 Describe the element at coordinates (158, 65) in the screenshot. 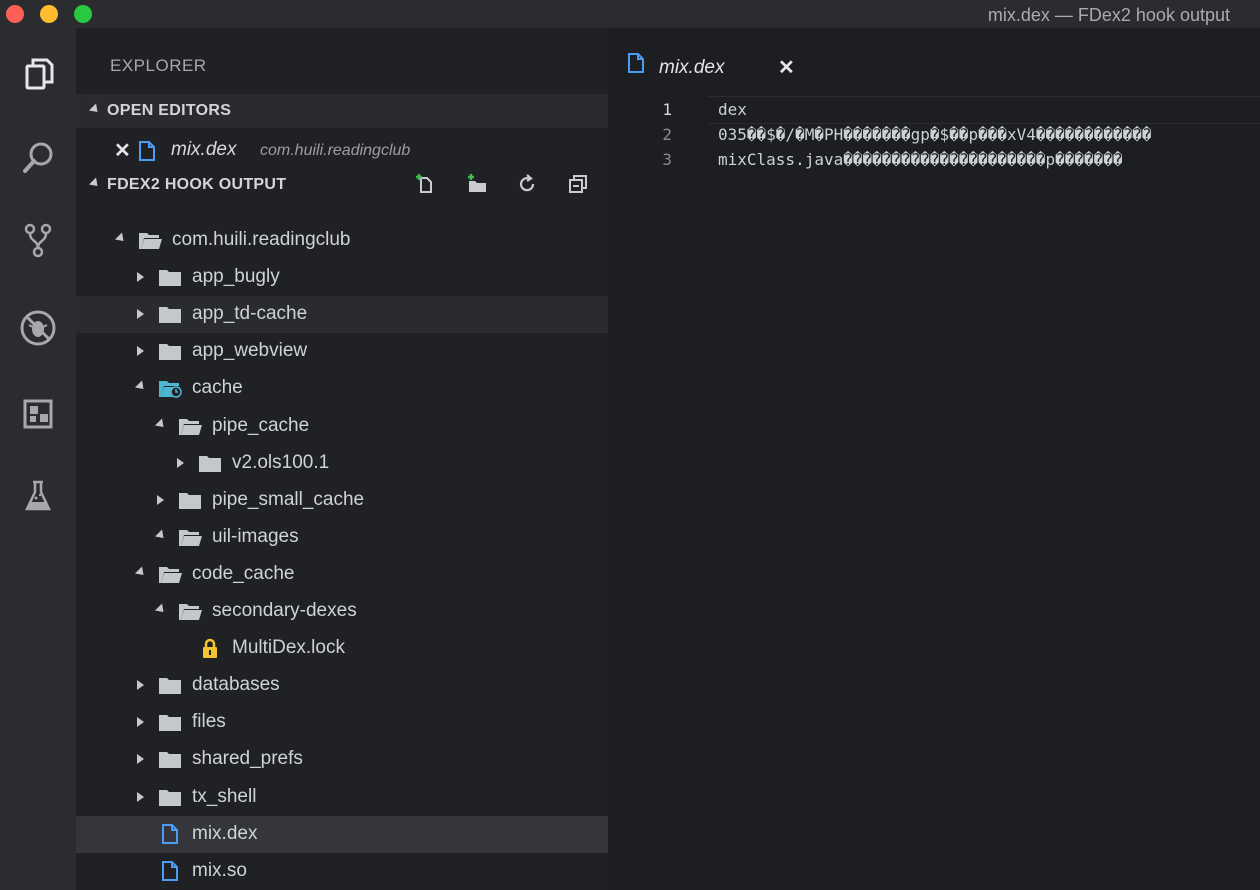

I see `explorer-title: EXPLORER` at that location.